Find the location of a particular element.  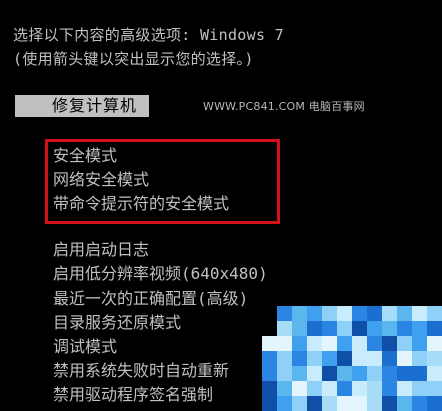

repair-computer-option: 修复计算机 is located at coordinates (82, 106).